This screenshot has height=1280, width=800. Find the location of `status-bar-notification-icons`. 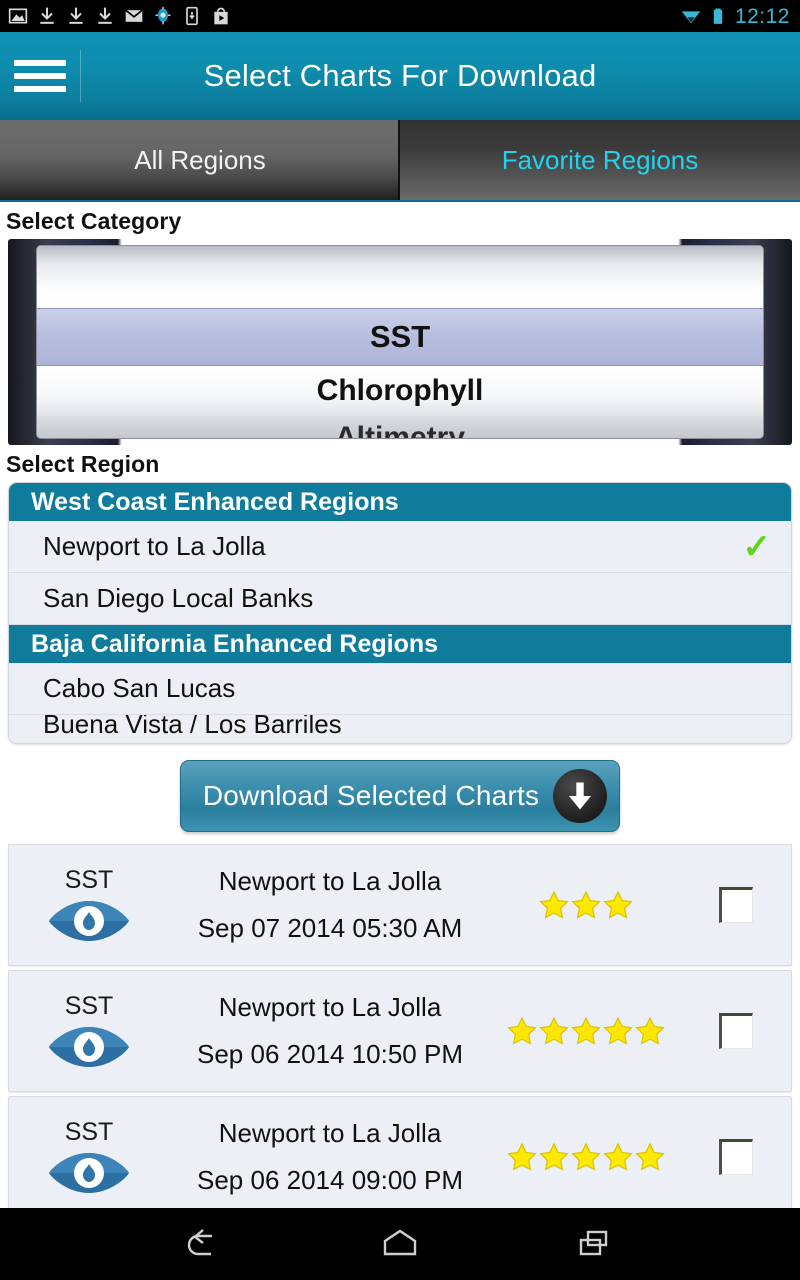

status-bar-notification-icons is located at coordinates (344, 16).